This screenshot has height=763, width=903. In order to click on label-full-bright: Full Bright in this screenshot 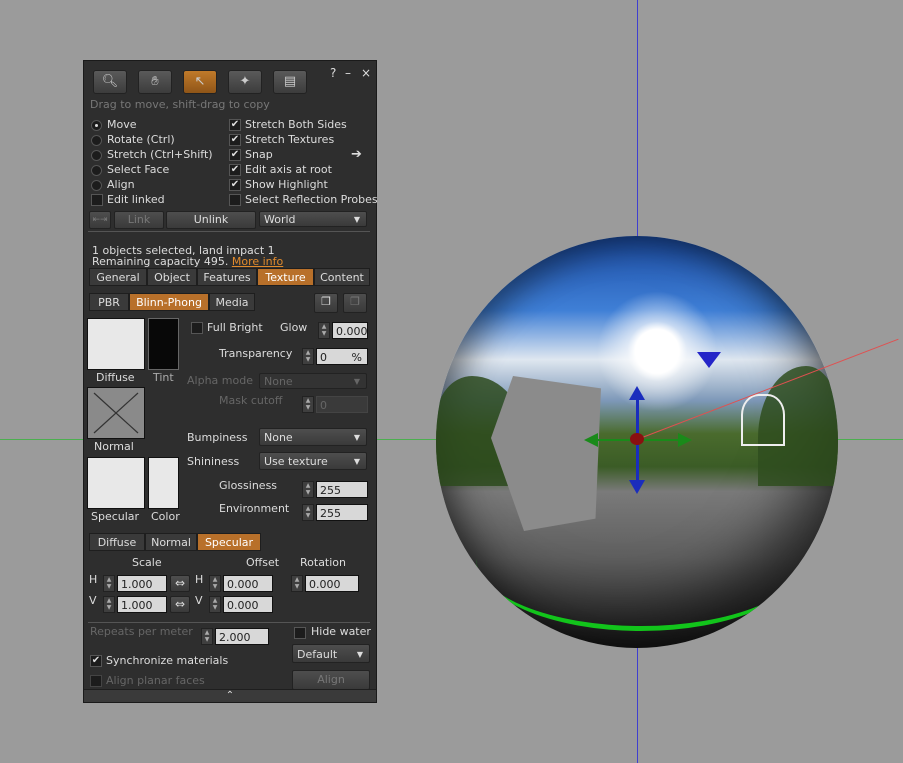, I will do `click(235, 327)`.